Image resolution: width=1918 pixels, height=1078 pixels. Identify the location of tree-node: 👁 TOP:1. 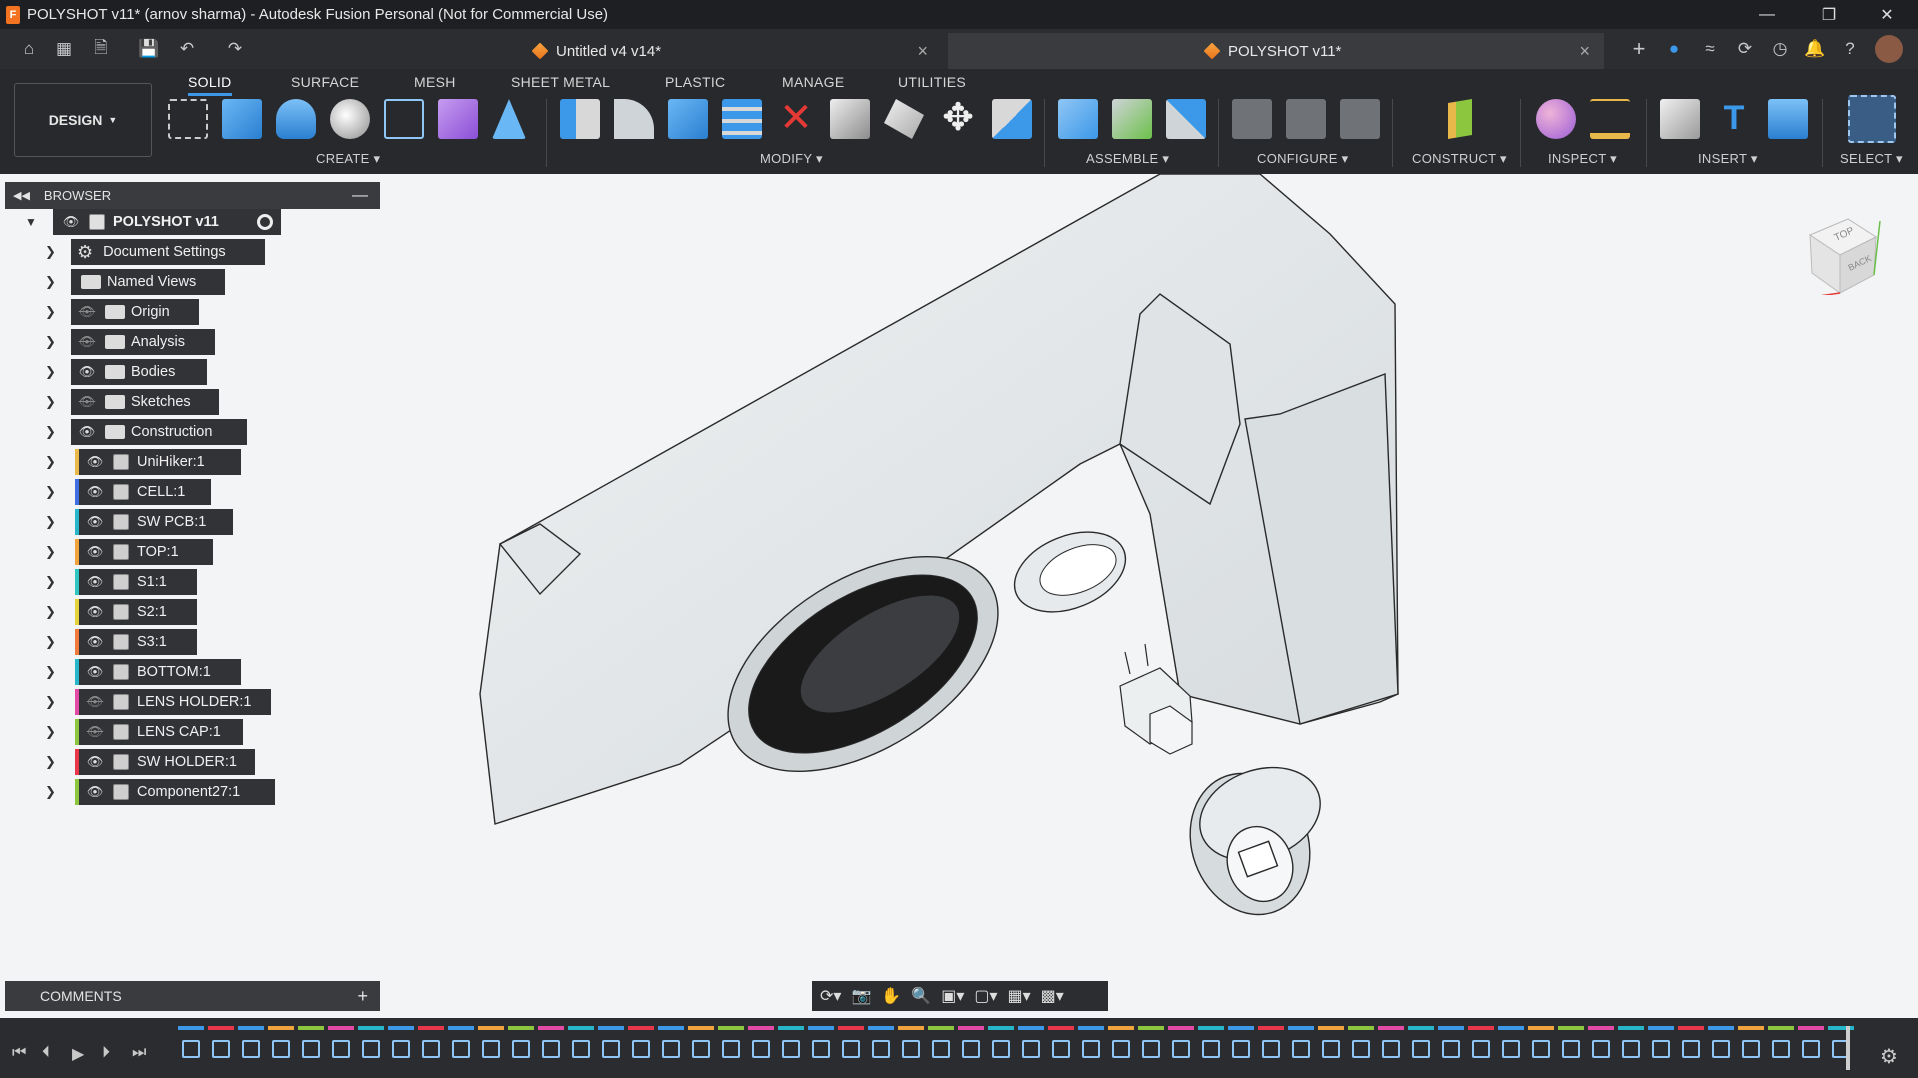
(144, 552).